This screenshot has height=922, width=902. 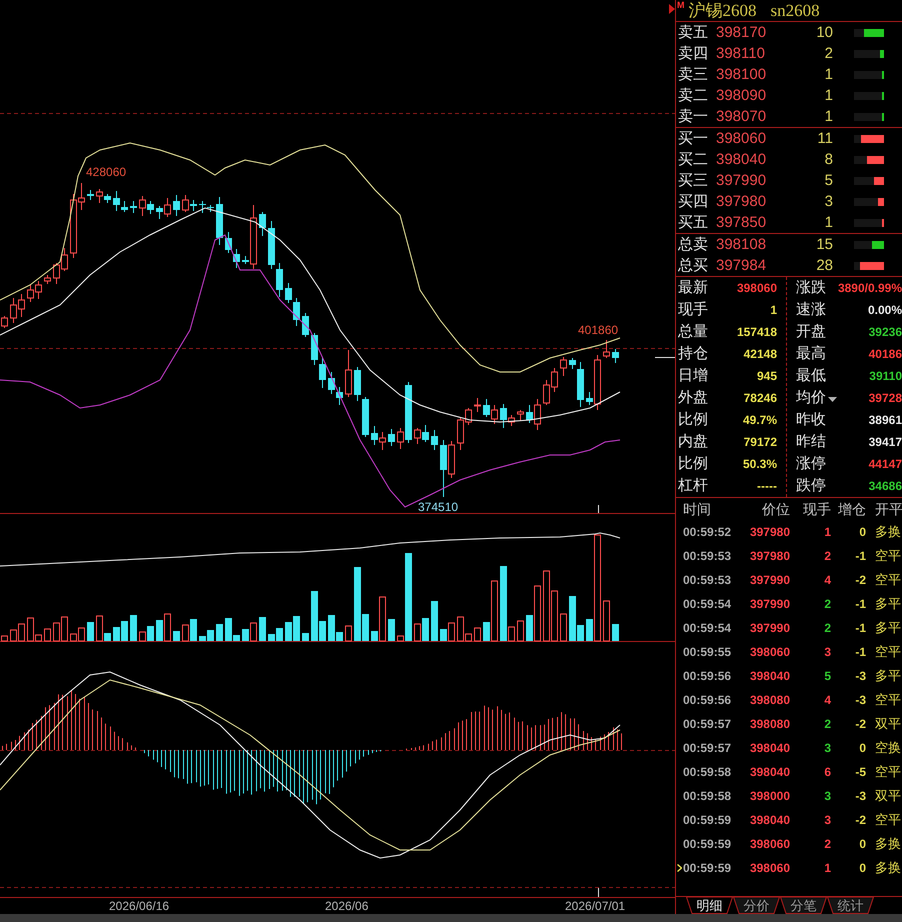 I want to click on stat-value: 38961, so click(x=885, y=420).